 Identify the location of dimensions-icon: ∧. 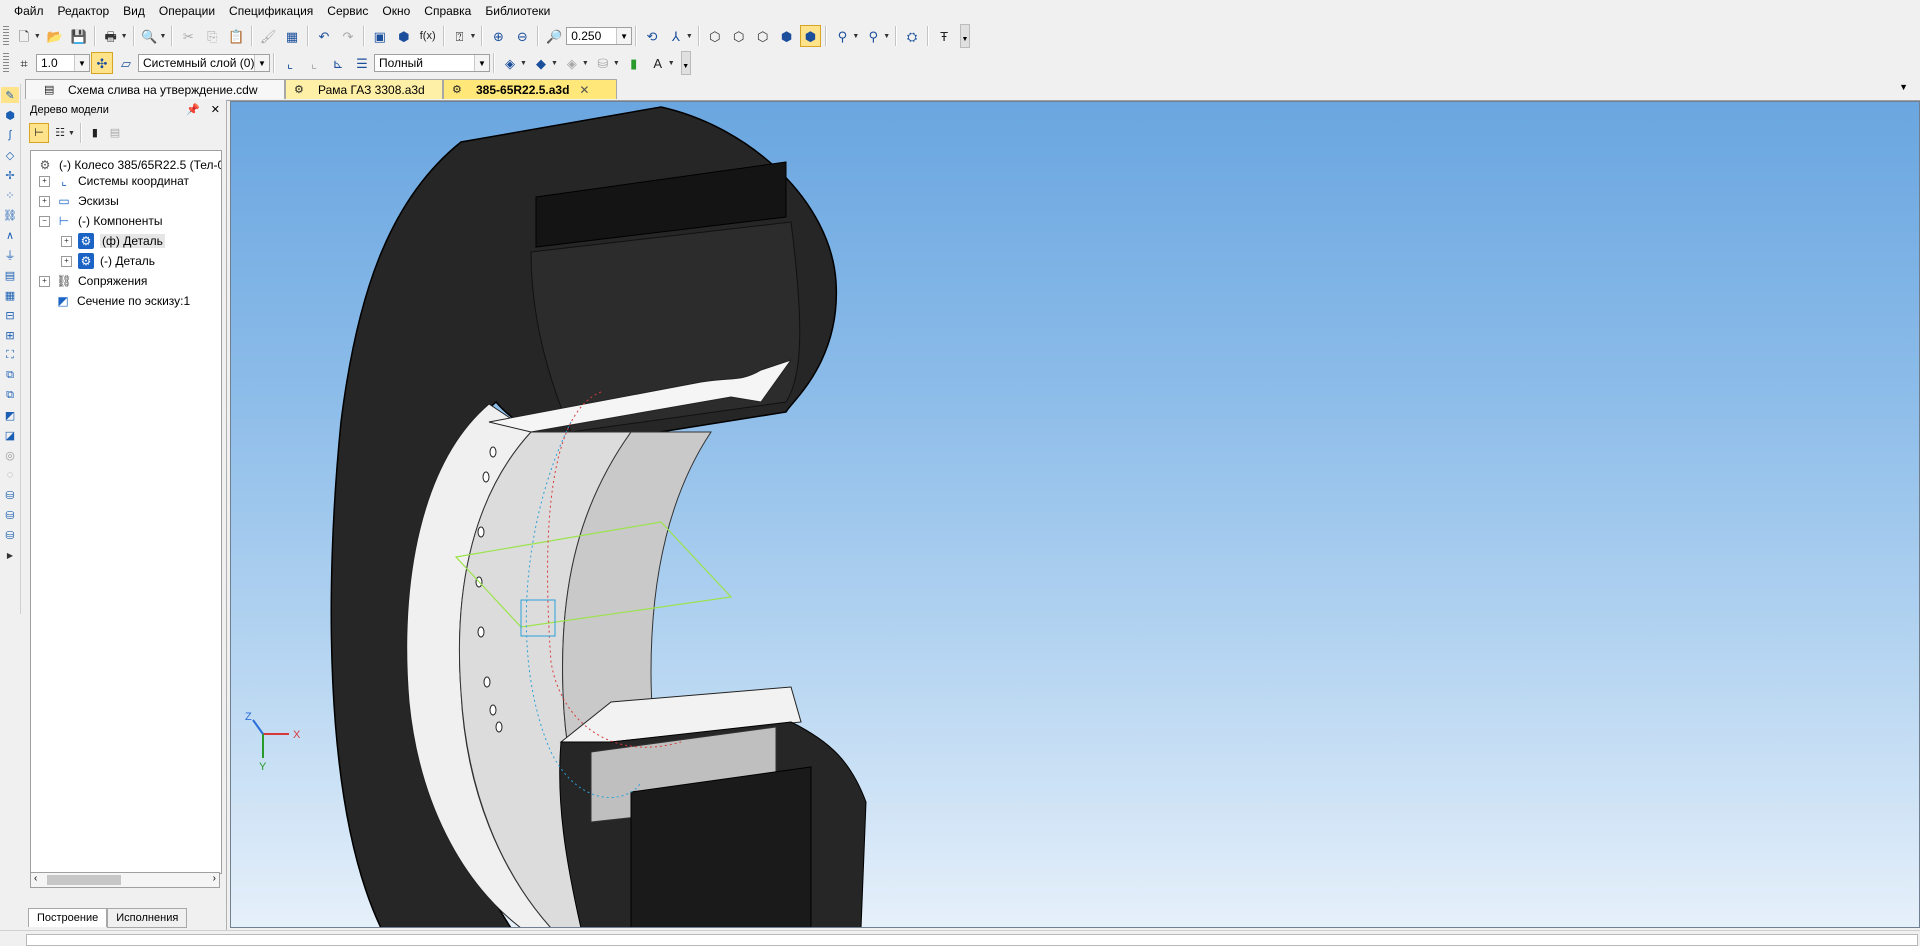
(10, 235).